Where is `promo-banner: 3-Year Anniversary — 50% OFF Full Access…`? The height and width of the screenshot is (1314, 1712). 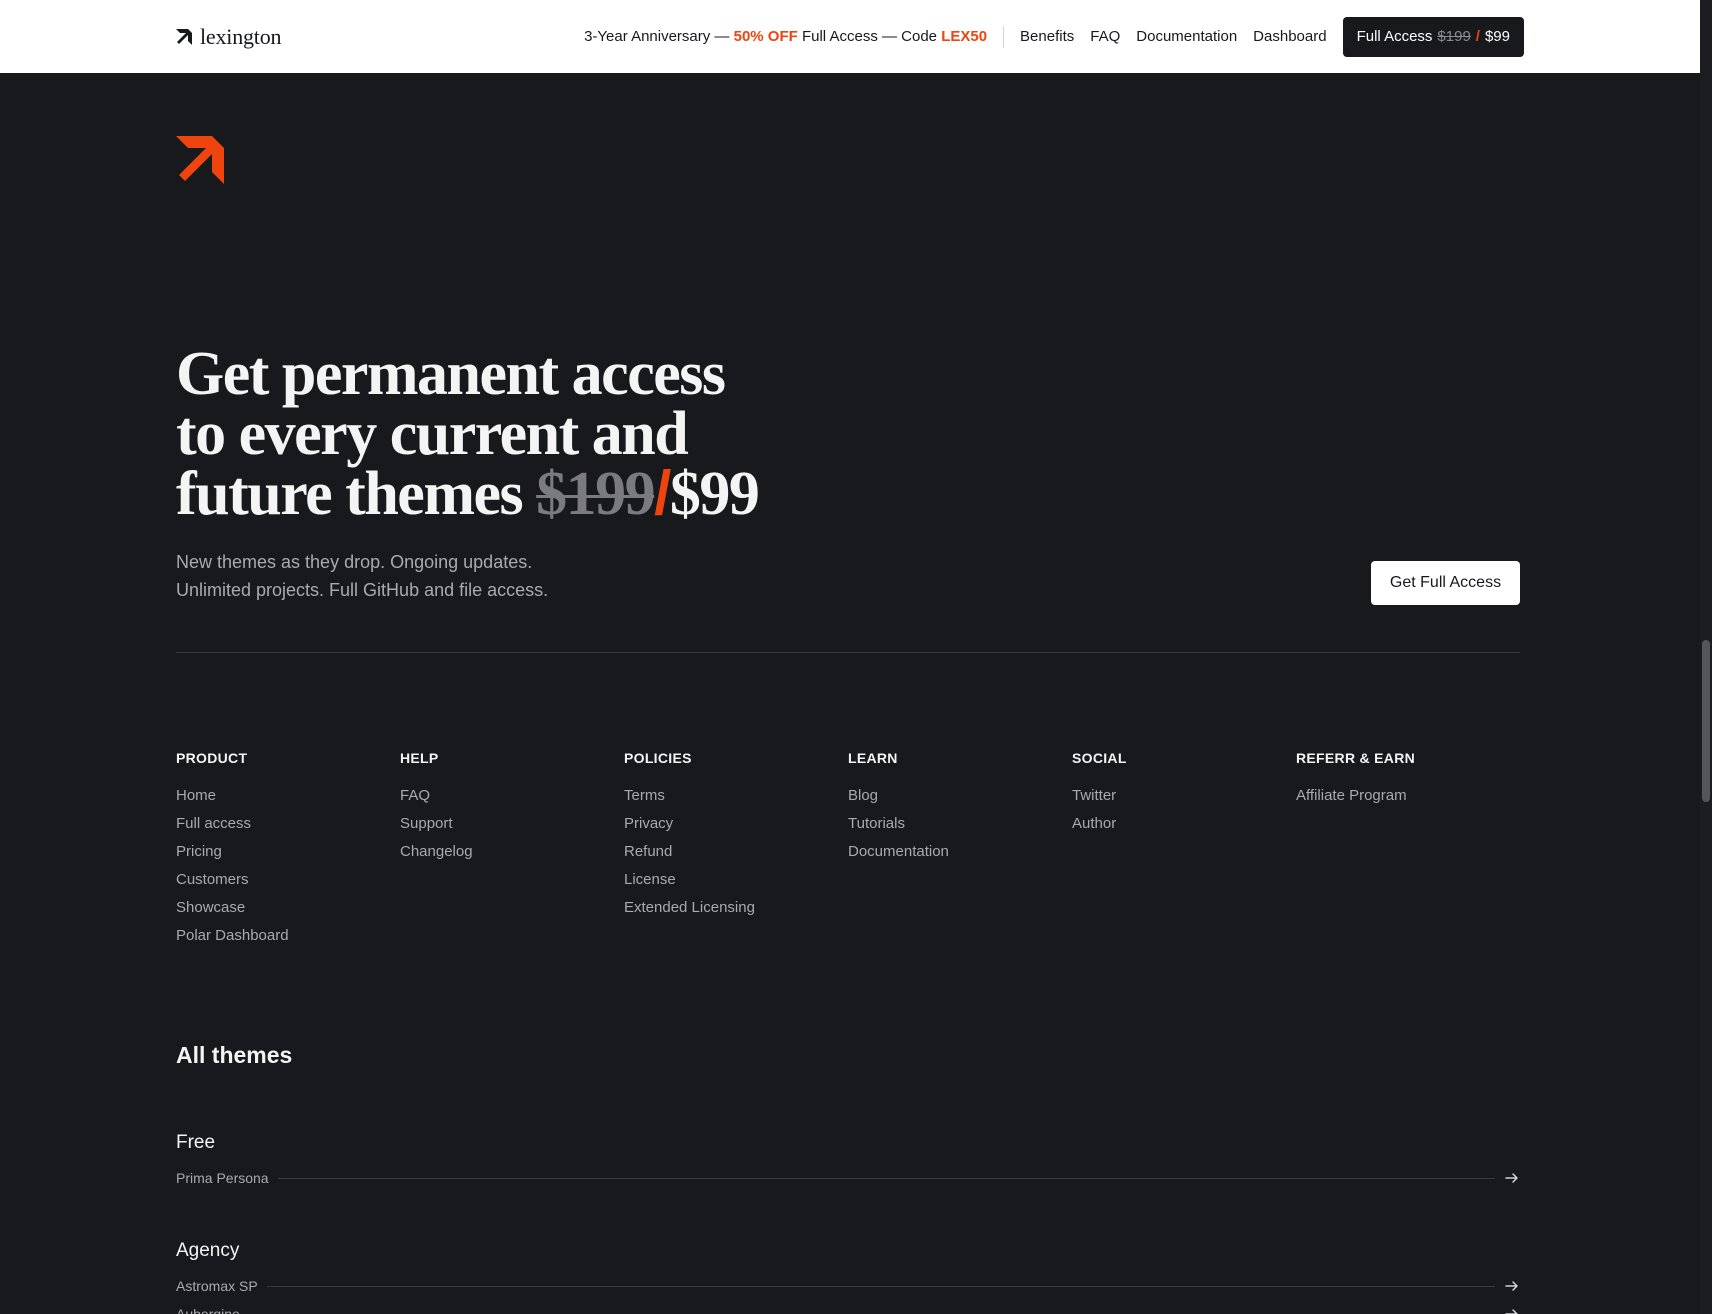 promo-banner: 3-Year Anniversary — 50% OFF Full Access… is located at coordinates (785, 36).